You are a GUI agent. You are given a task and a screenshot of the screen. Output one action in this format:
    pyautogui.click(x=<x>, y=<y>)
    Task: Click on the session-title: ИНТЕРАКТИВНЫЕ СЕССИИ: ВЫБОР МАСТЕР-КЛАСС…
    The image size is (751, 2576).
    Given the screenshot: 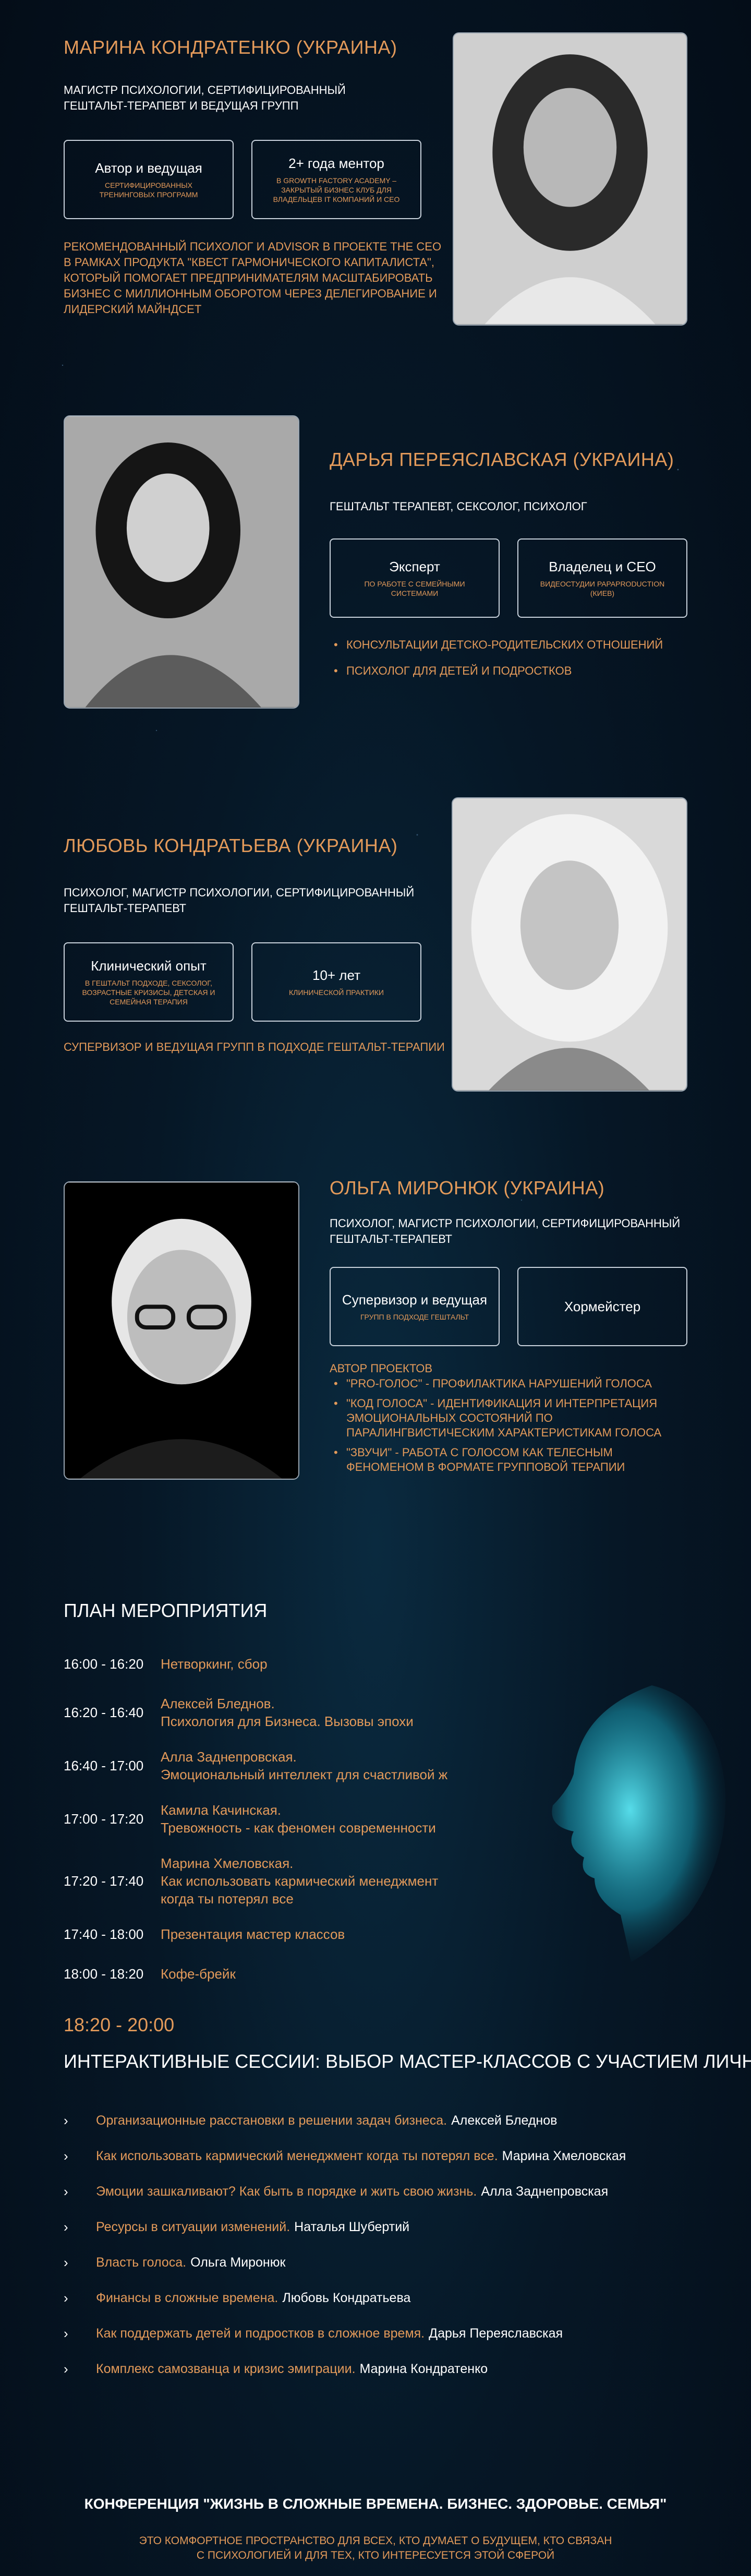 What is the action you would take?
    pyautogui.click(x=408, y=2061)
    